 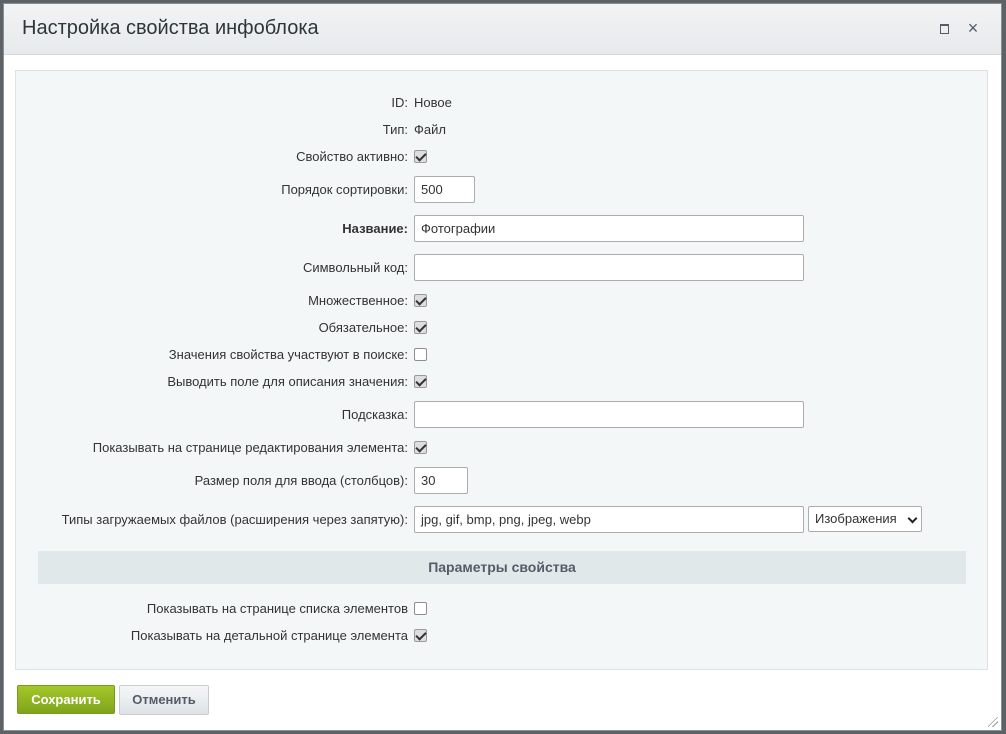 I want to click on close-icon: ×, so click(x=973, y=28).